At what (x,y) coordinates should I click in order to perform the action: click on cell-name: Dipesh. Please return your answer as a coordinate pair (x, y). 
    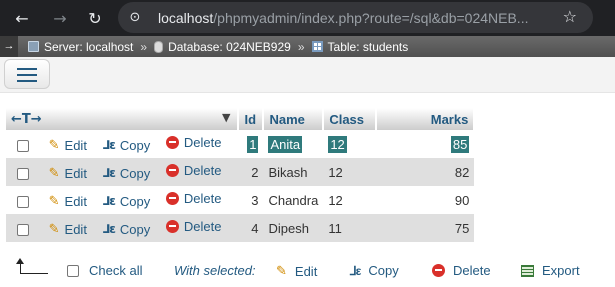
    Looking at the image, I should click on (293, 228).